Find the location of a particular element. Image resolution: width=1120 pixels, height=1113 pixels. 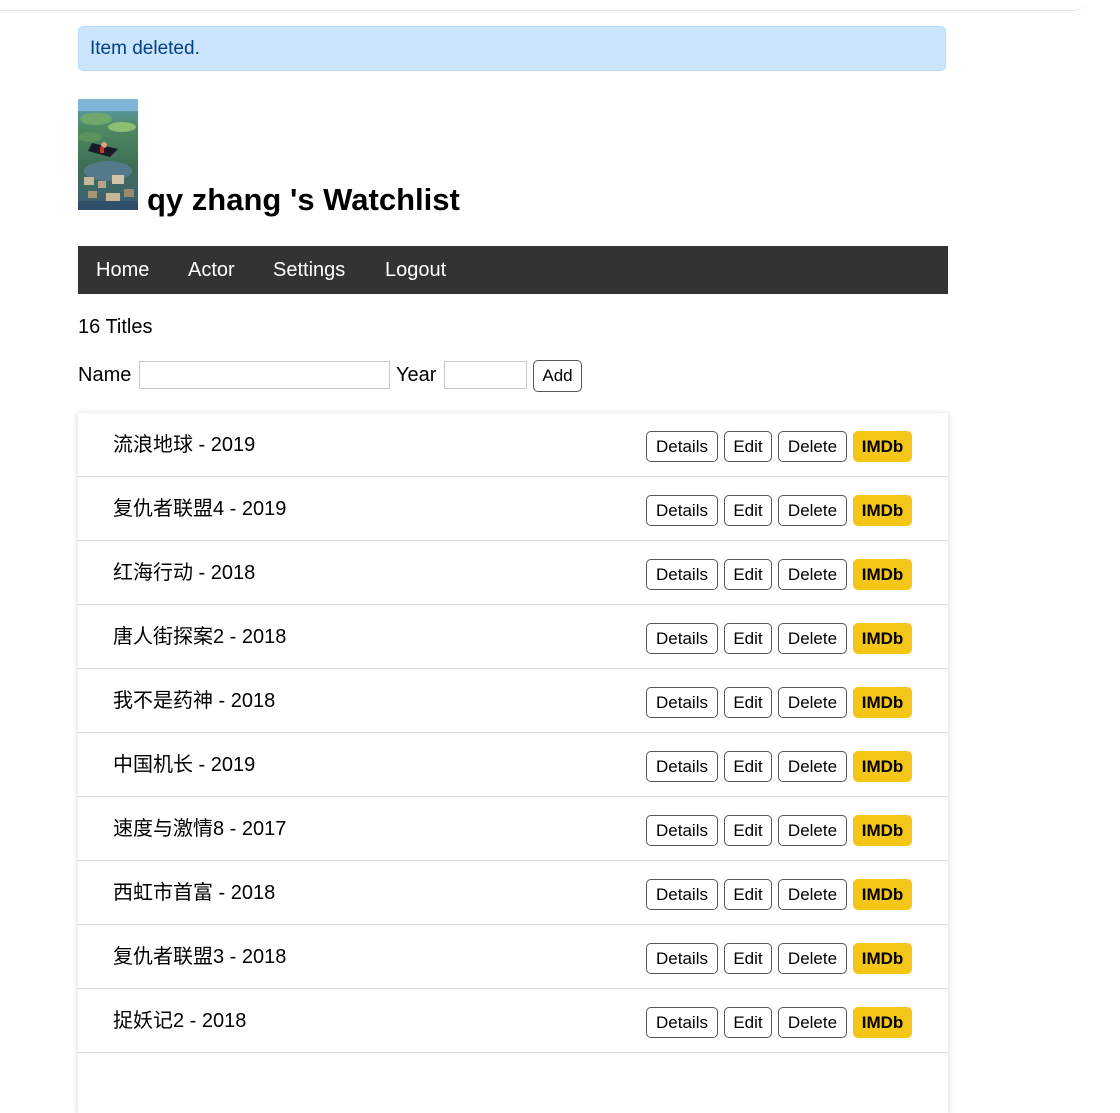

movie-title: 中国机长 - 2019 is located at coordinates (184, 765).